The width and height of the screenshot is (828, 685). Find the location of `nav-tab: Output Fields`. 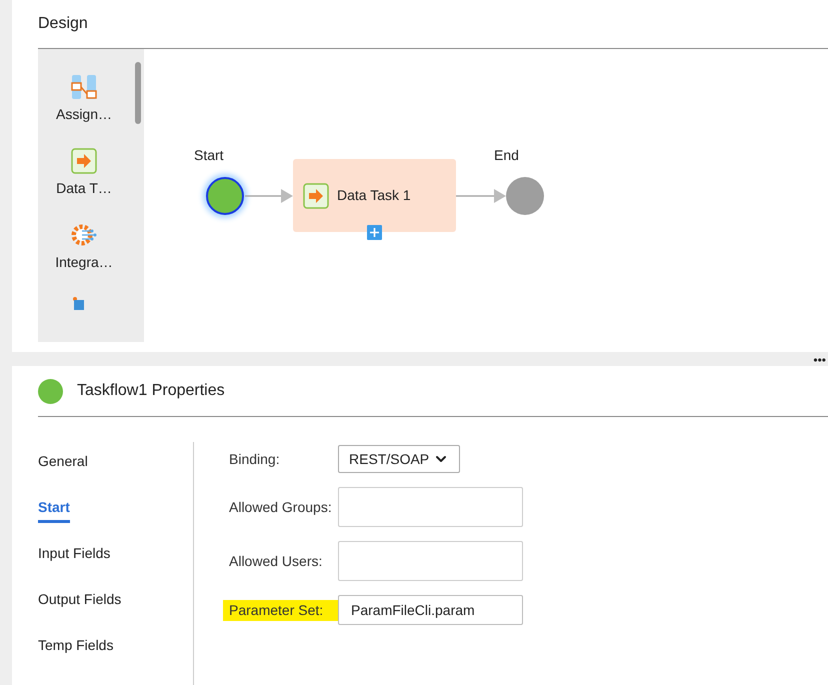

nav-tab: Output Fields is located at coordinates (80, 602).